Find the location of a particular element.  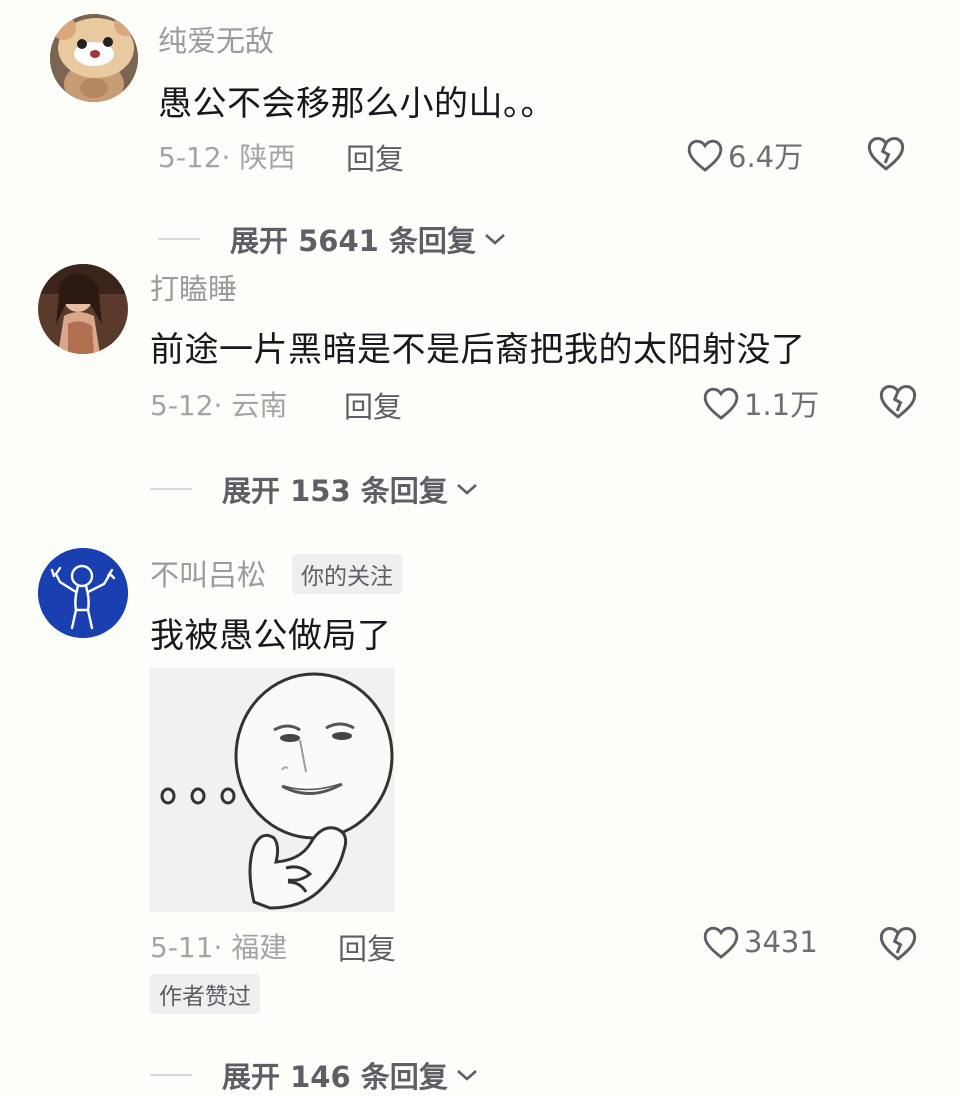

expand-replies-label: 展开 146 条回复 is located at coordinates (335, 1077).